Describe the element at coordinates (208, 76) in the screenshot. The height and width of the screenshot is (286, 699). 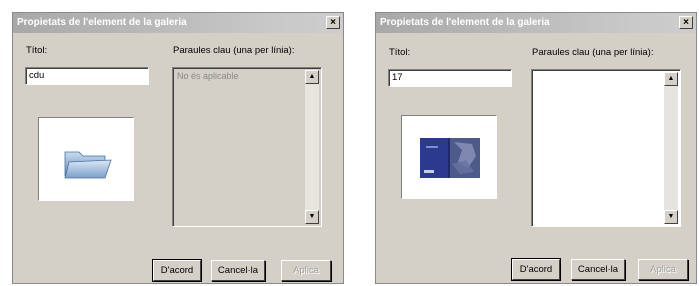
I see `keywords-placeholder: No és aplicable` at that location.